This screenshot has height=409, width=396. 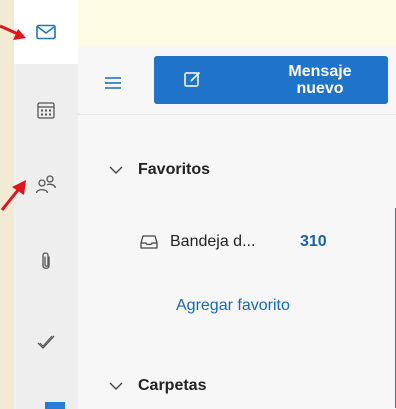 I want to click on nav-toggle-button, so click(x=113, y=83).